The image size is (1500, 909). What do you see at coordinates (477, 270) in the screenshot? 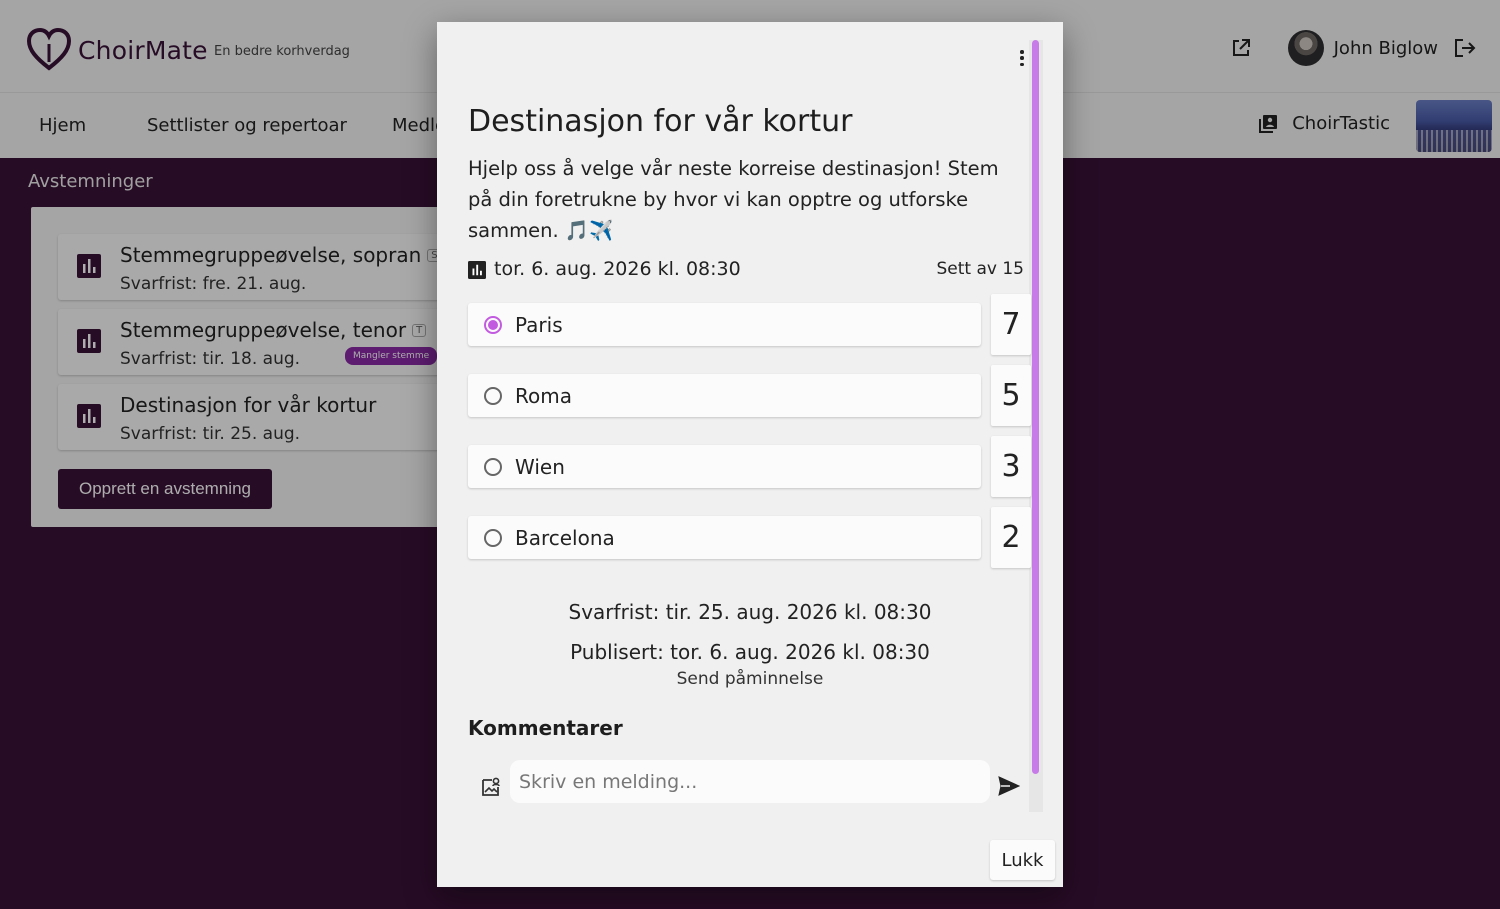
I see `poll-chart-icon` at bounding box center [477, 270].